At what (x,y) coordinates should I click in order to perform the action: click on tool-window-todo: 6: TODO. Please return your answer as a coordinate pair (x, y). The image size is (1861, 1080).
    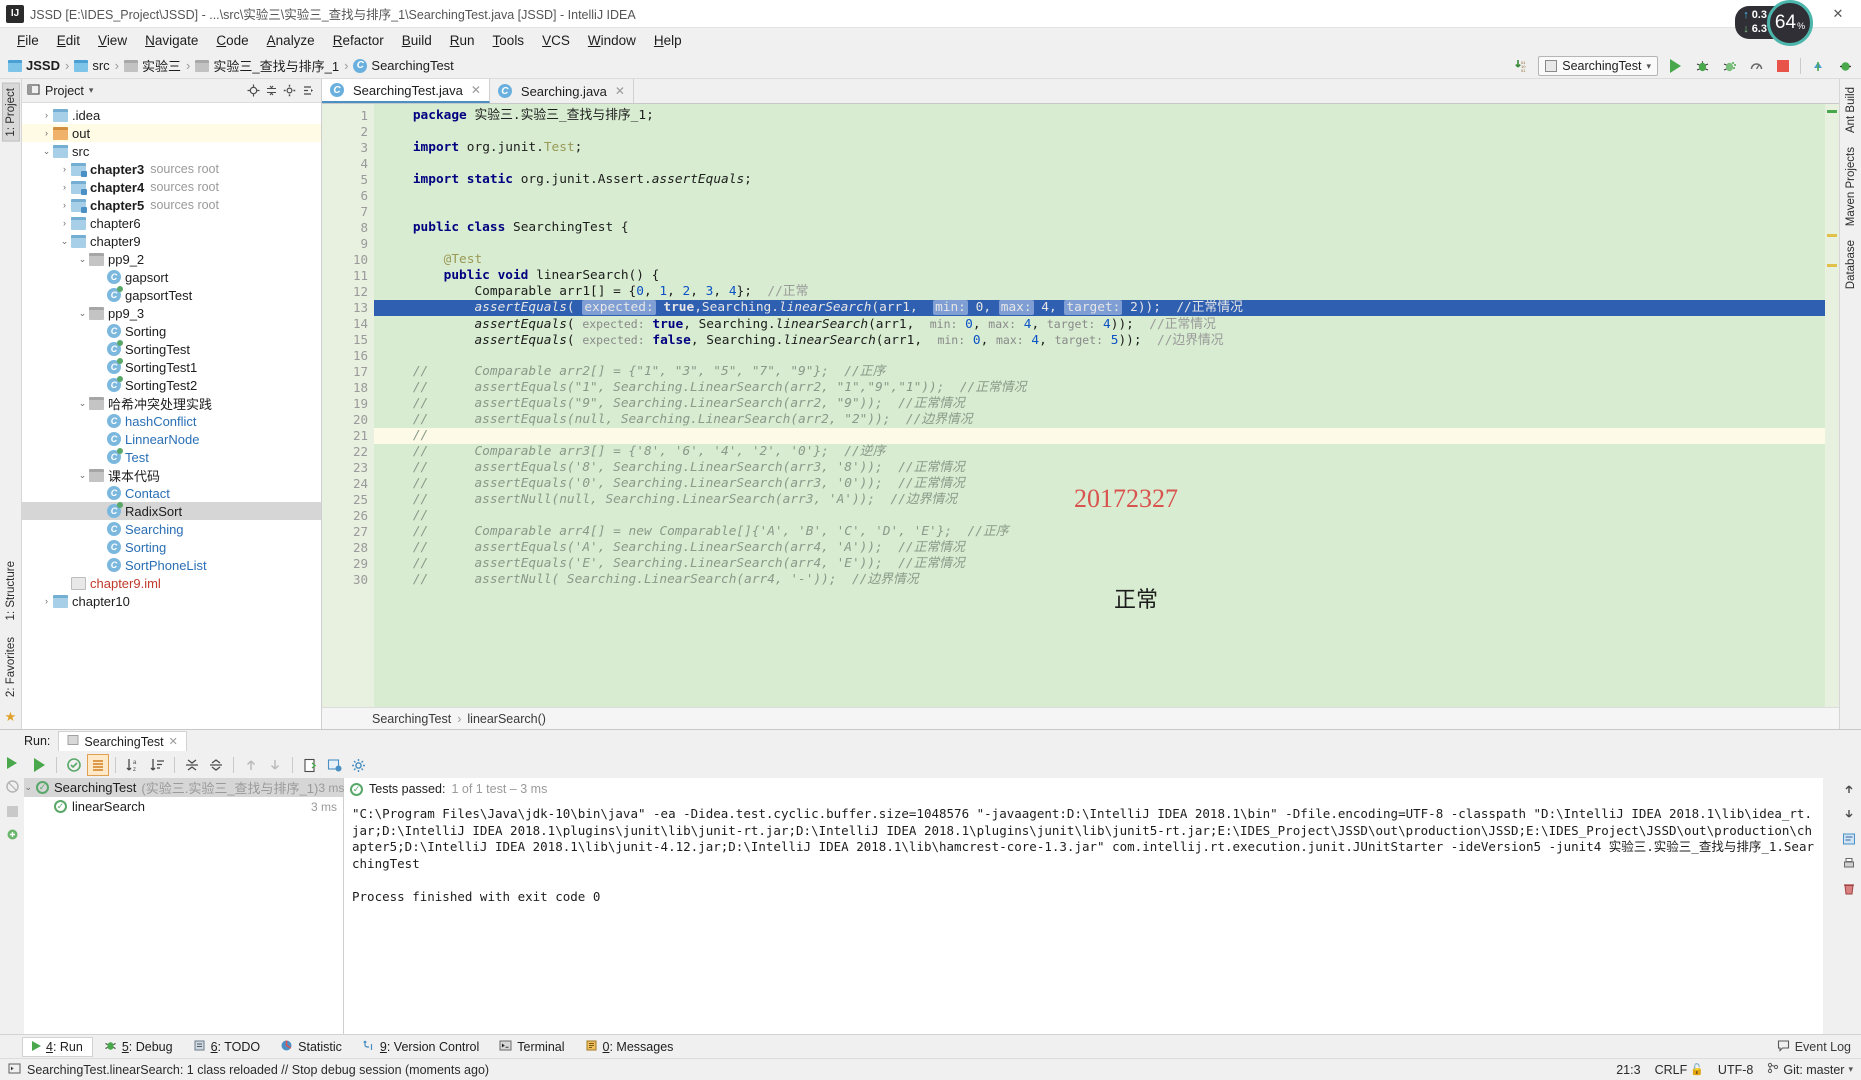
    Looking at the image, I should click on (227, 1047).